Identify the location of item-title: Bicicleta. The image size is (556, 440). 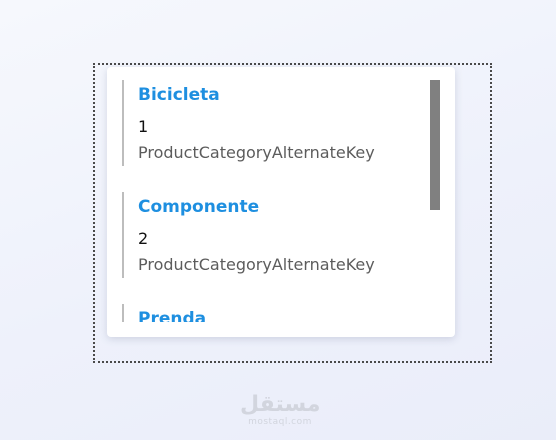
(179, 95).